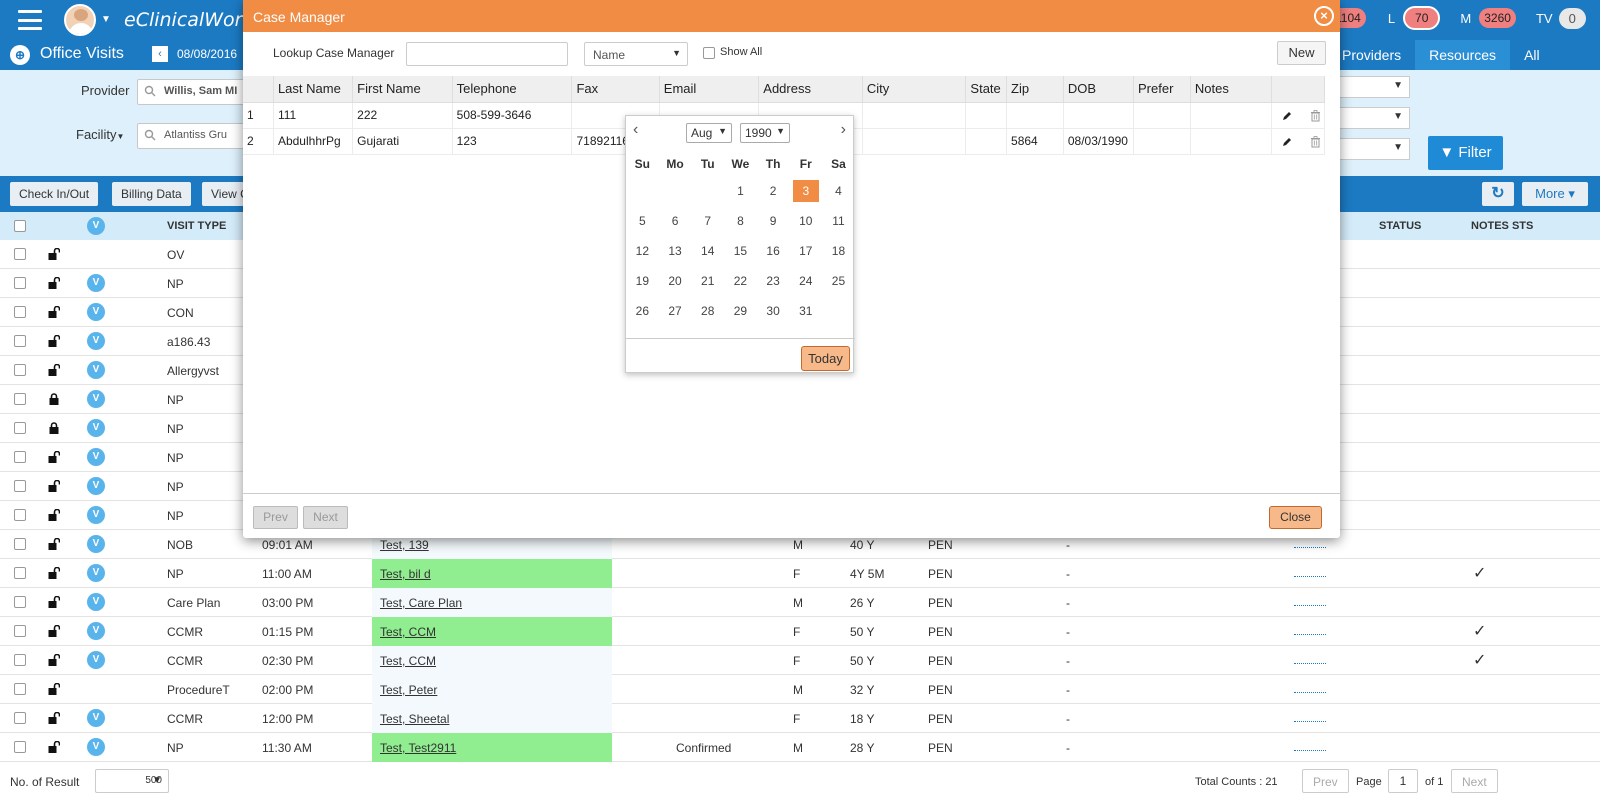 Image resolution: width=1600 pixels, height=799 pixels. Describe the element at coordinates (642, 281) in the screenshot. I see `calendar-day: 19` at that location.